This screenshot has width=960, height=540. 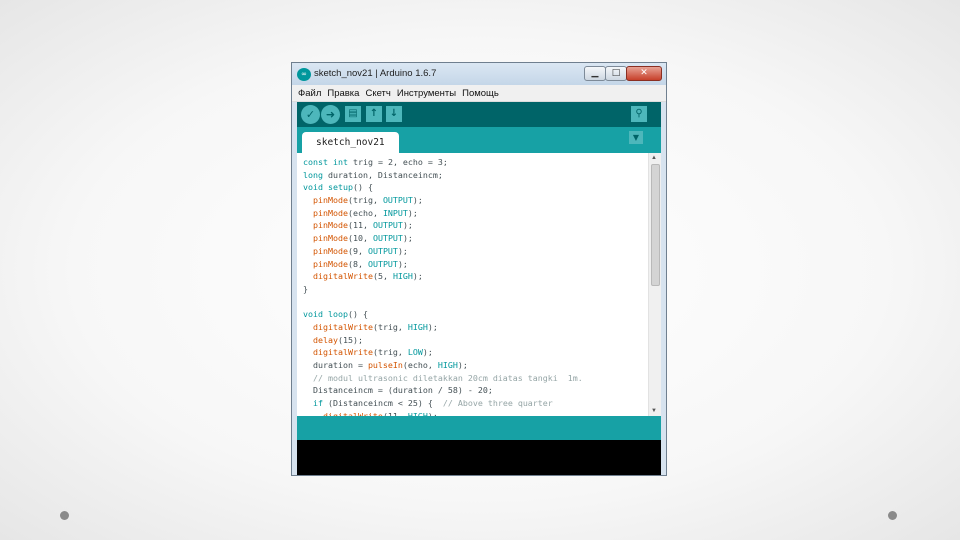 I want to click on code-token: trig = 2, echo = 3;, so click(x=397, y=162).